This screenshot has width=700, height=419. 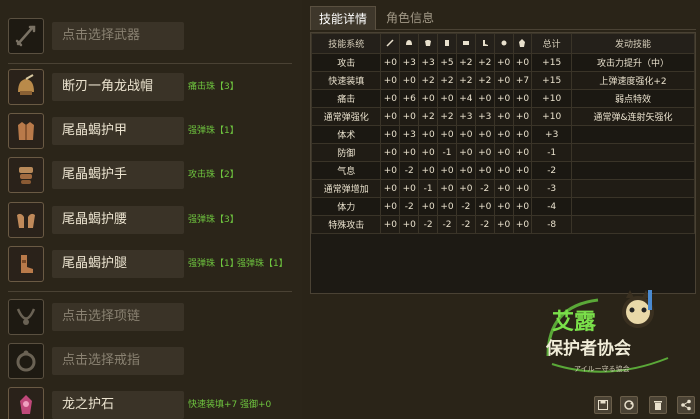 I want to click on delete-button, so click(x=658, y=405).